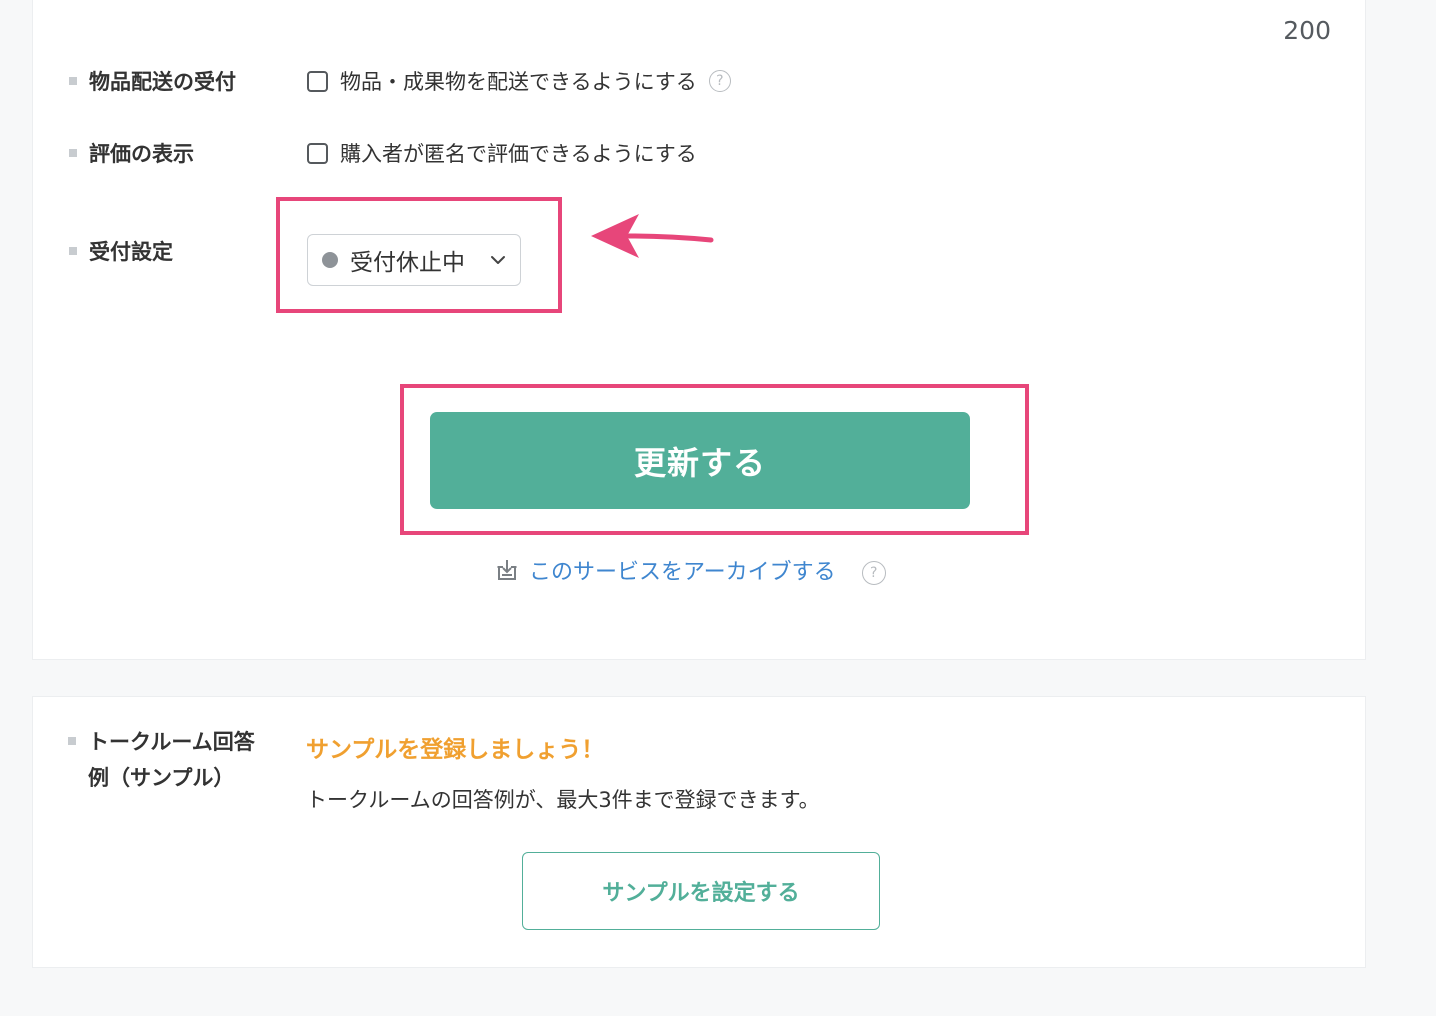 Image resolution: width=1436 pixels, height=1016 pixels. I want to click on delivery-checkbox-label: 物品・成果物を配送できるようにする, so click(518, 82).